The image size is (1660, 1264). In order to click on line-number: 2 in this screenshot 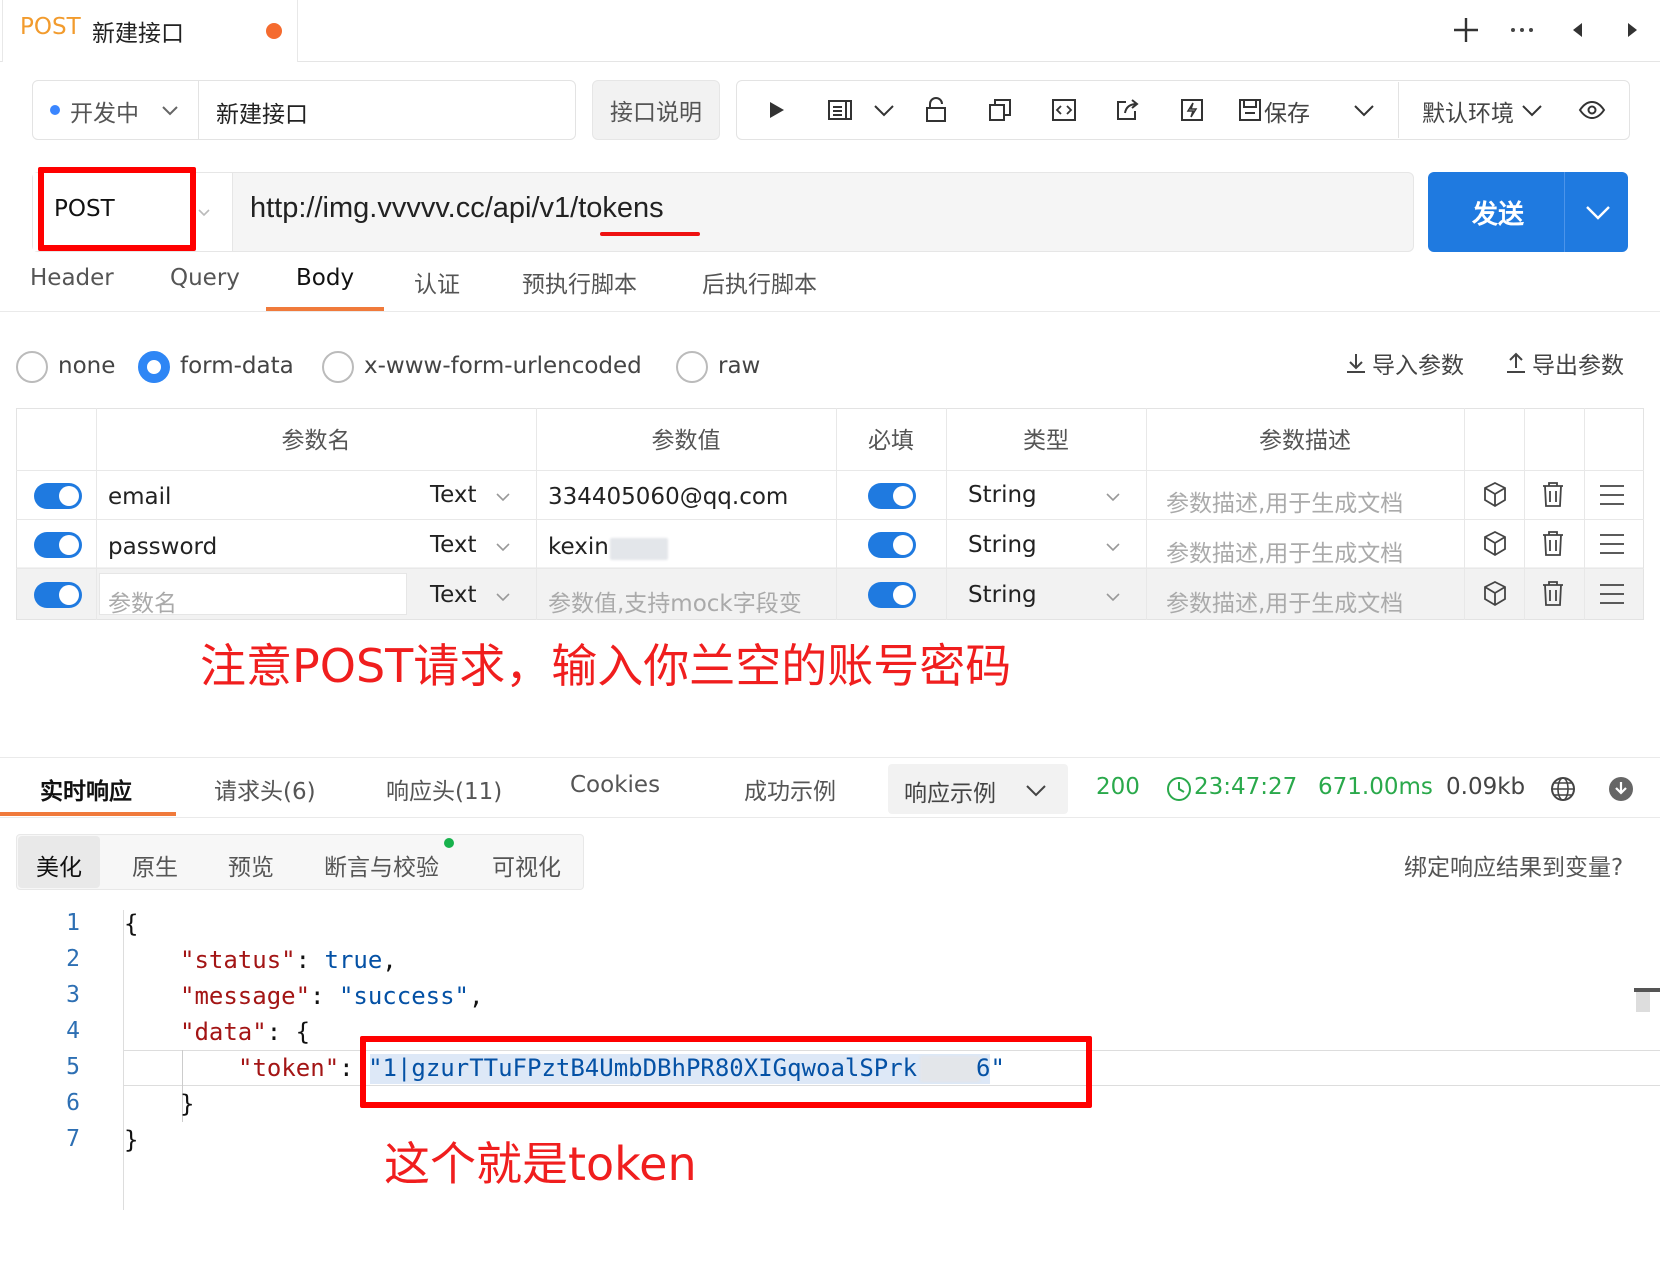, I will do `click(73, 959)`.